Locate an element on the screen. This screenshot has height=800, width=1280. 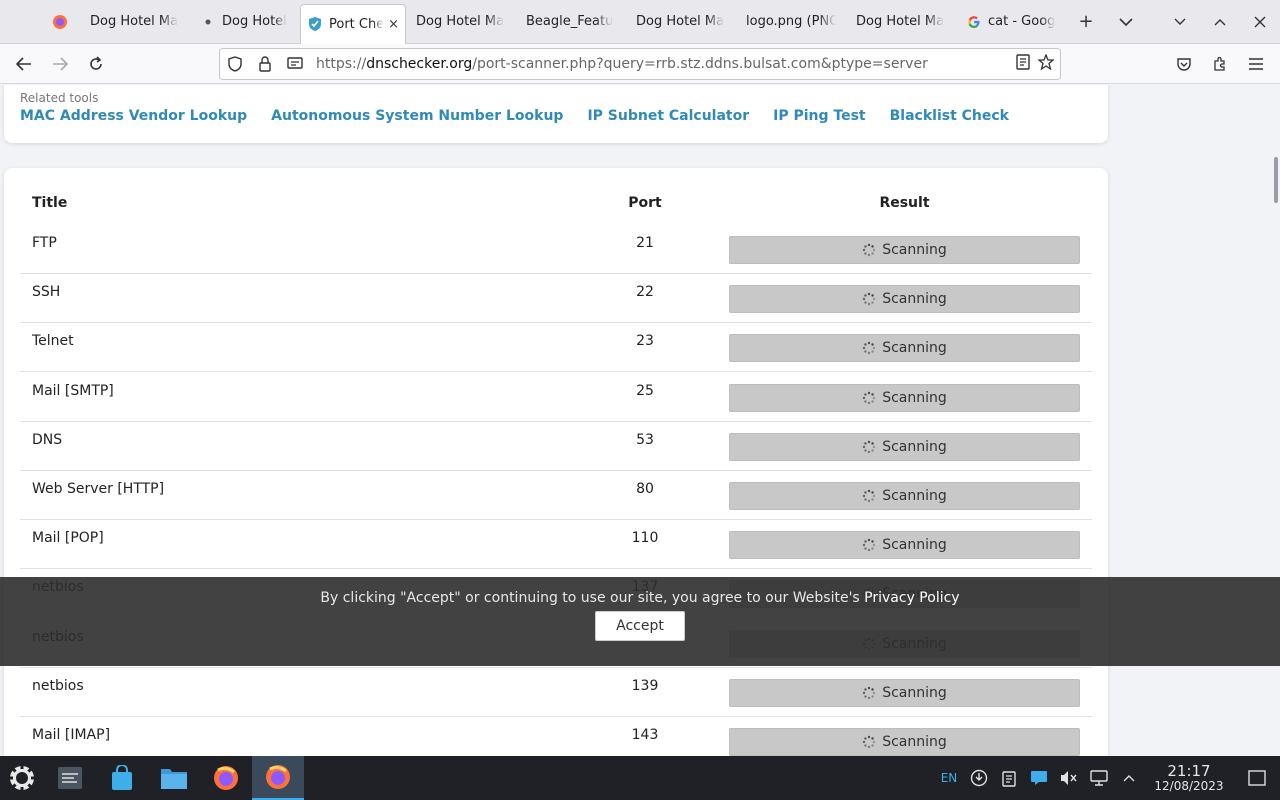
app-menu-button is located at coordinates (1256, 64).